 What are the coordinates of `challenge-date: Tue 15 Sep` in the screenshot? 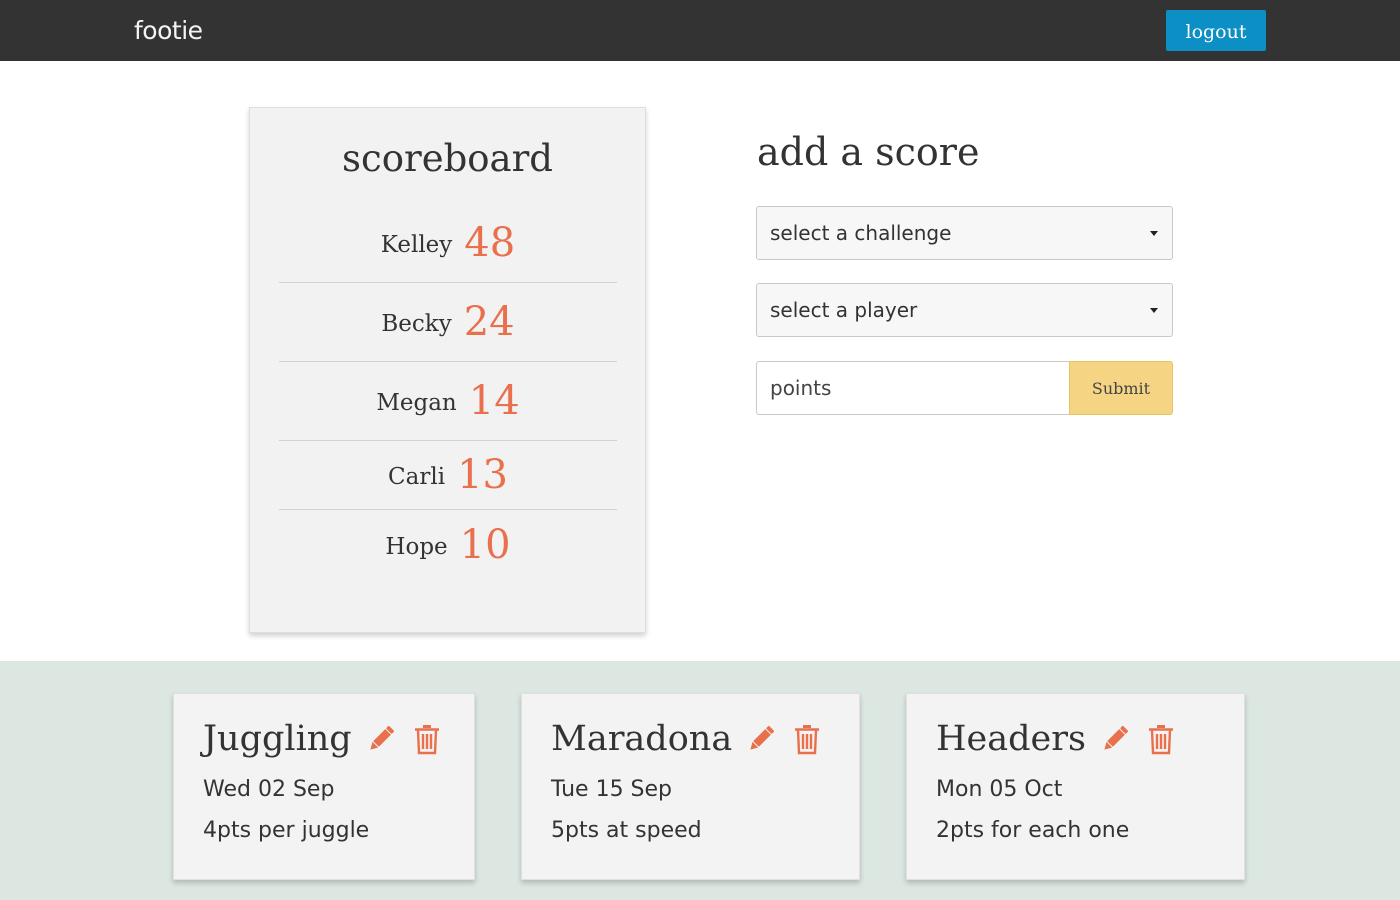 It's located at (612, 789).